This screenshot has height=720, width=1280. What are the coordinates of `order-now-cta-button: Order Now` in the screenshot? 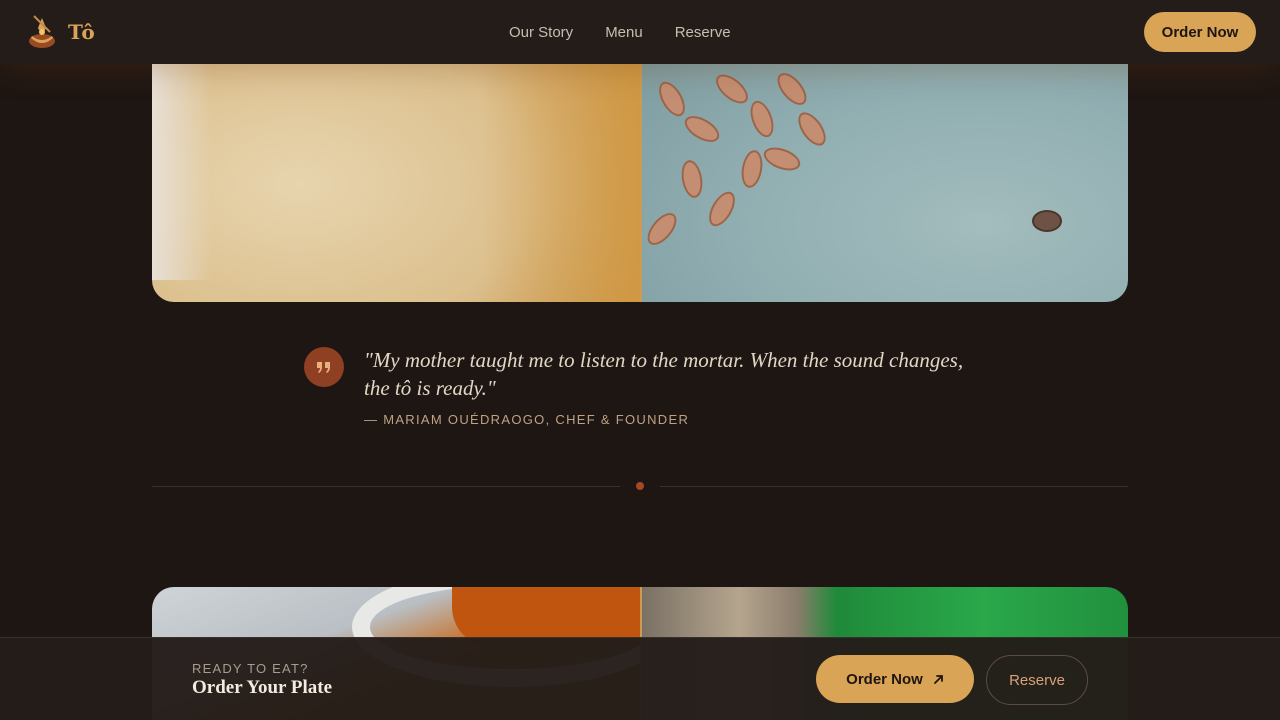 It's located at (895, 679).